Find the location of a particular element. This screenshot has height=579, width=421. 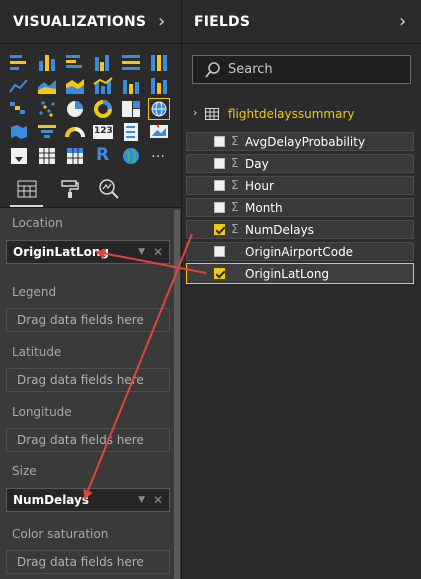

well-label-longitude: Longitude is located at coordinates (42, 412).